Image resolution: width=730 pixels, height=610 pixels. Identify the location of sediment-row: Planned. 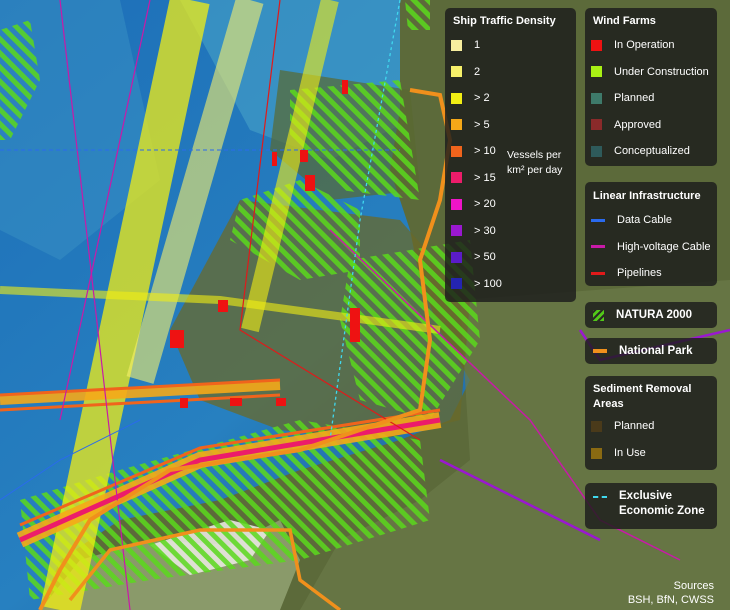
(622, 426).